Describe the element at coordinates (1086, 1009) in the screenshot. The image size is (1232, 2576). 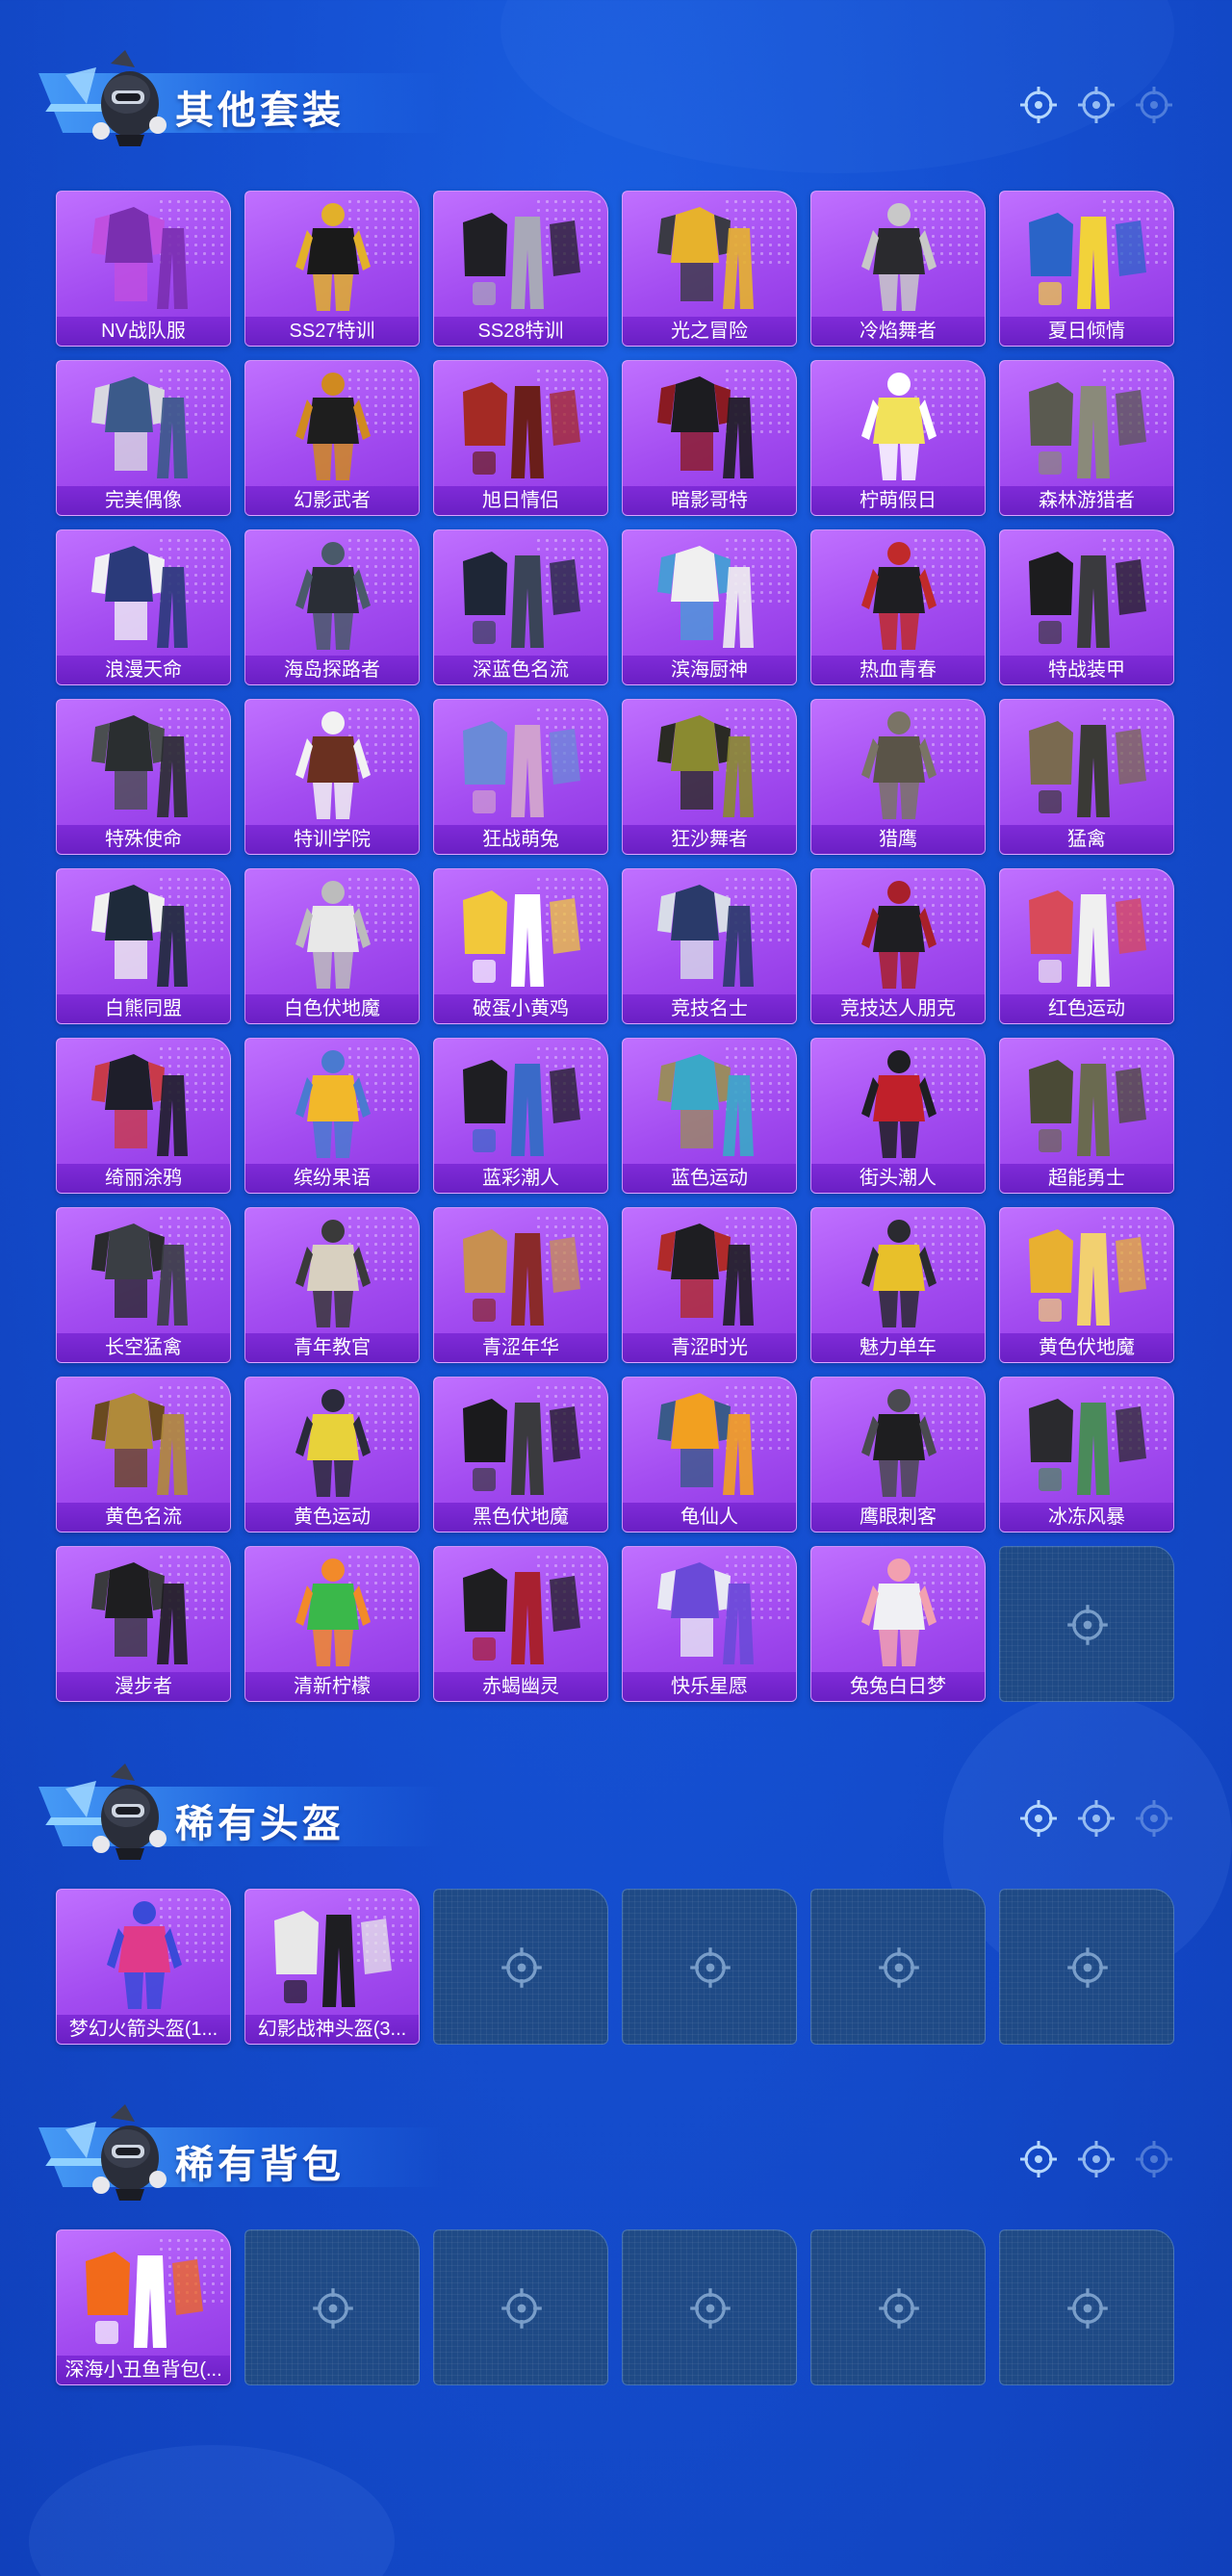
I see `item-name: 红色运动` at that location.